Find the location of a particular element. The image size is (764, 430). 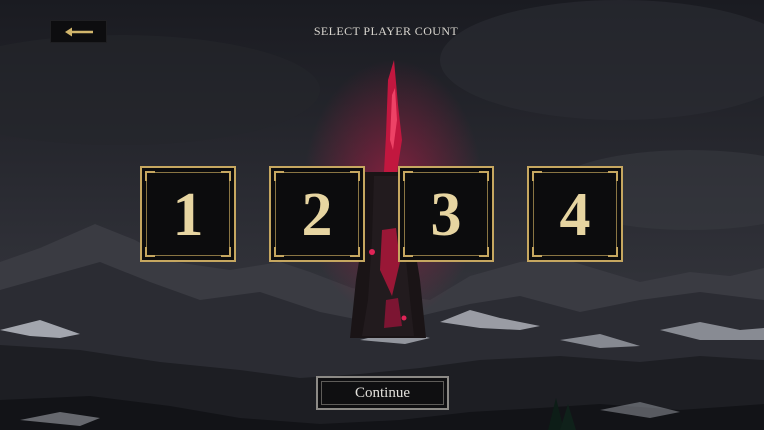

player-count-label: 3 is located at coordinates (446, 215).